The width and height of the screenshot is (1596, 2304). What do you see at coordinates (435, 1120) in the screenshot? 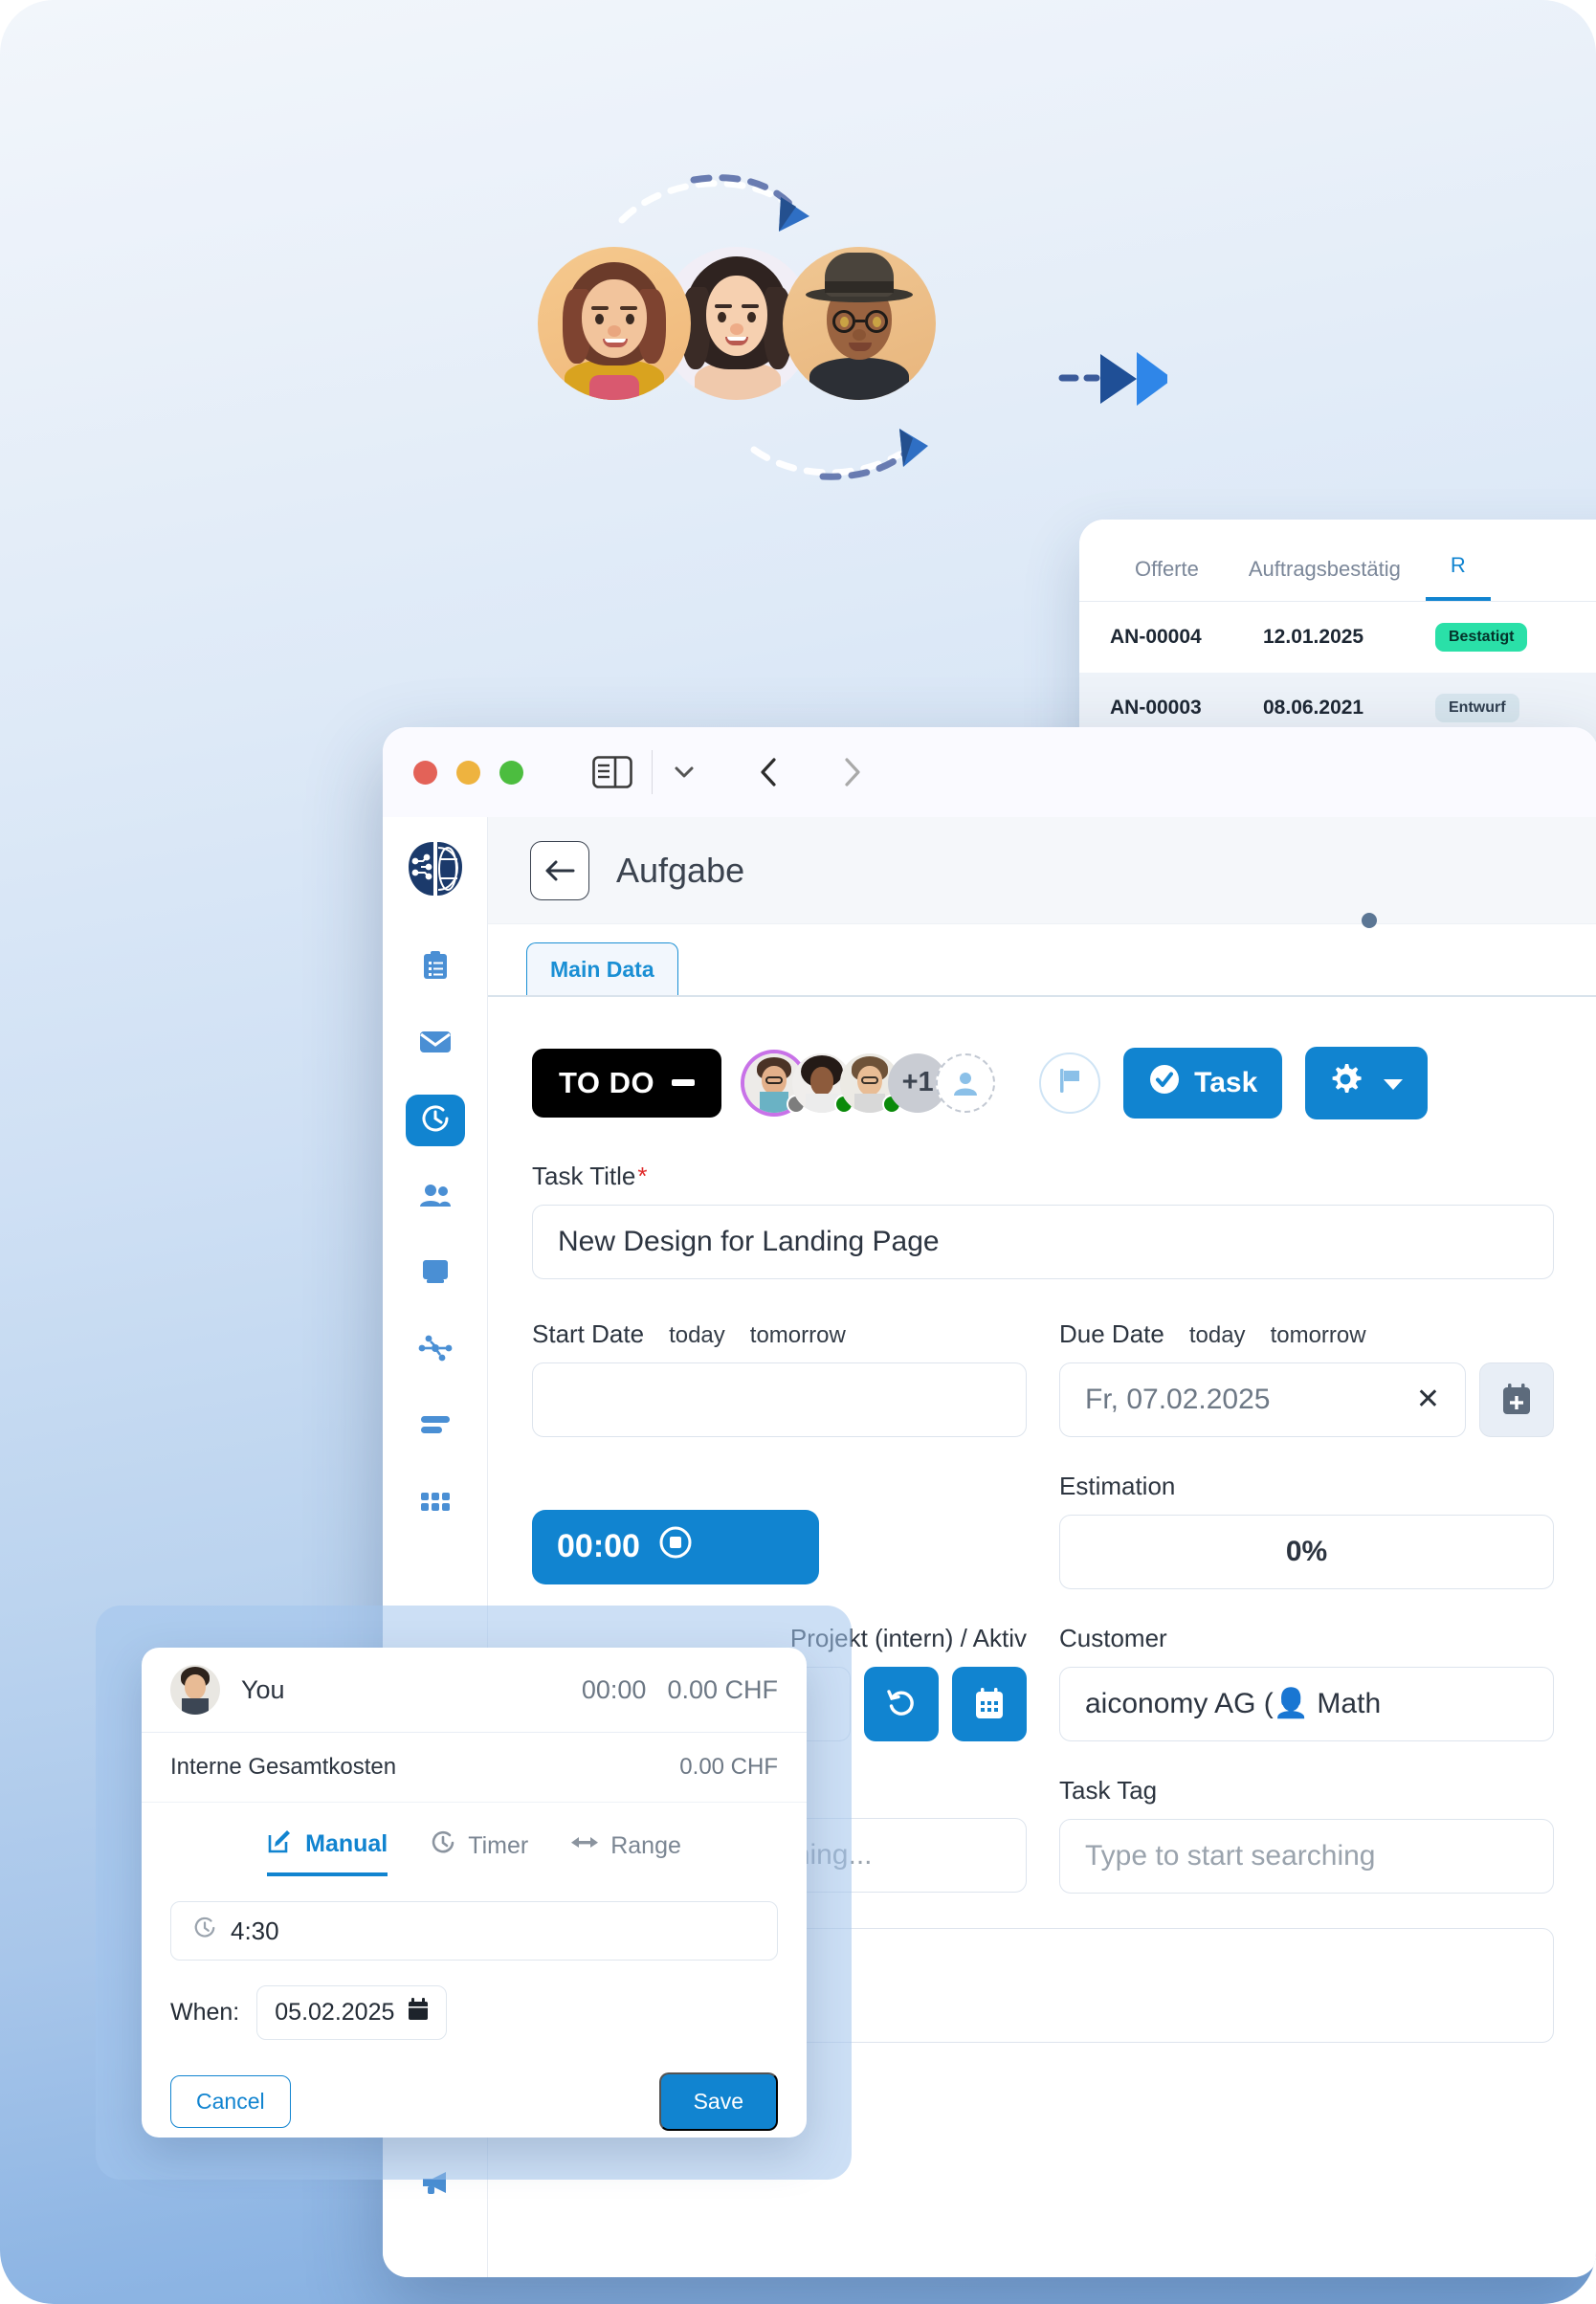
I see `sidebar-item-timer` at bounding box center [435, 1120].